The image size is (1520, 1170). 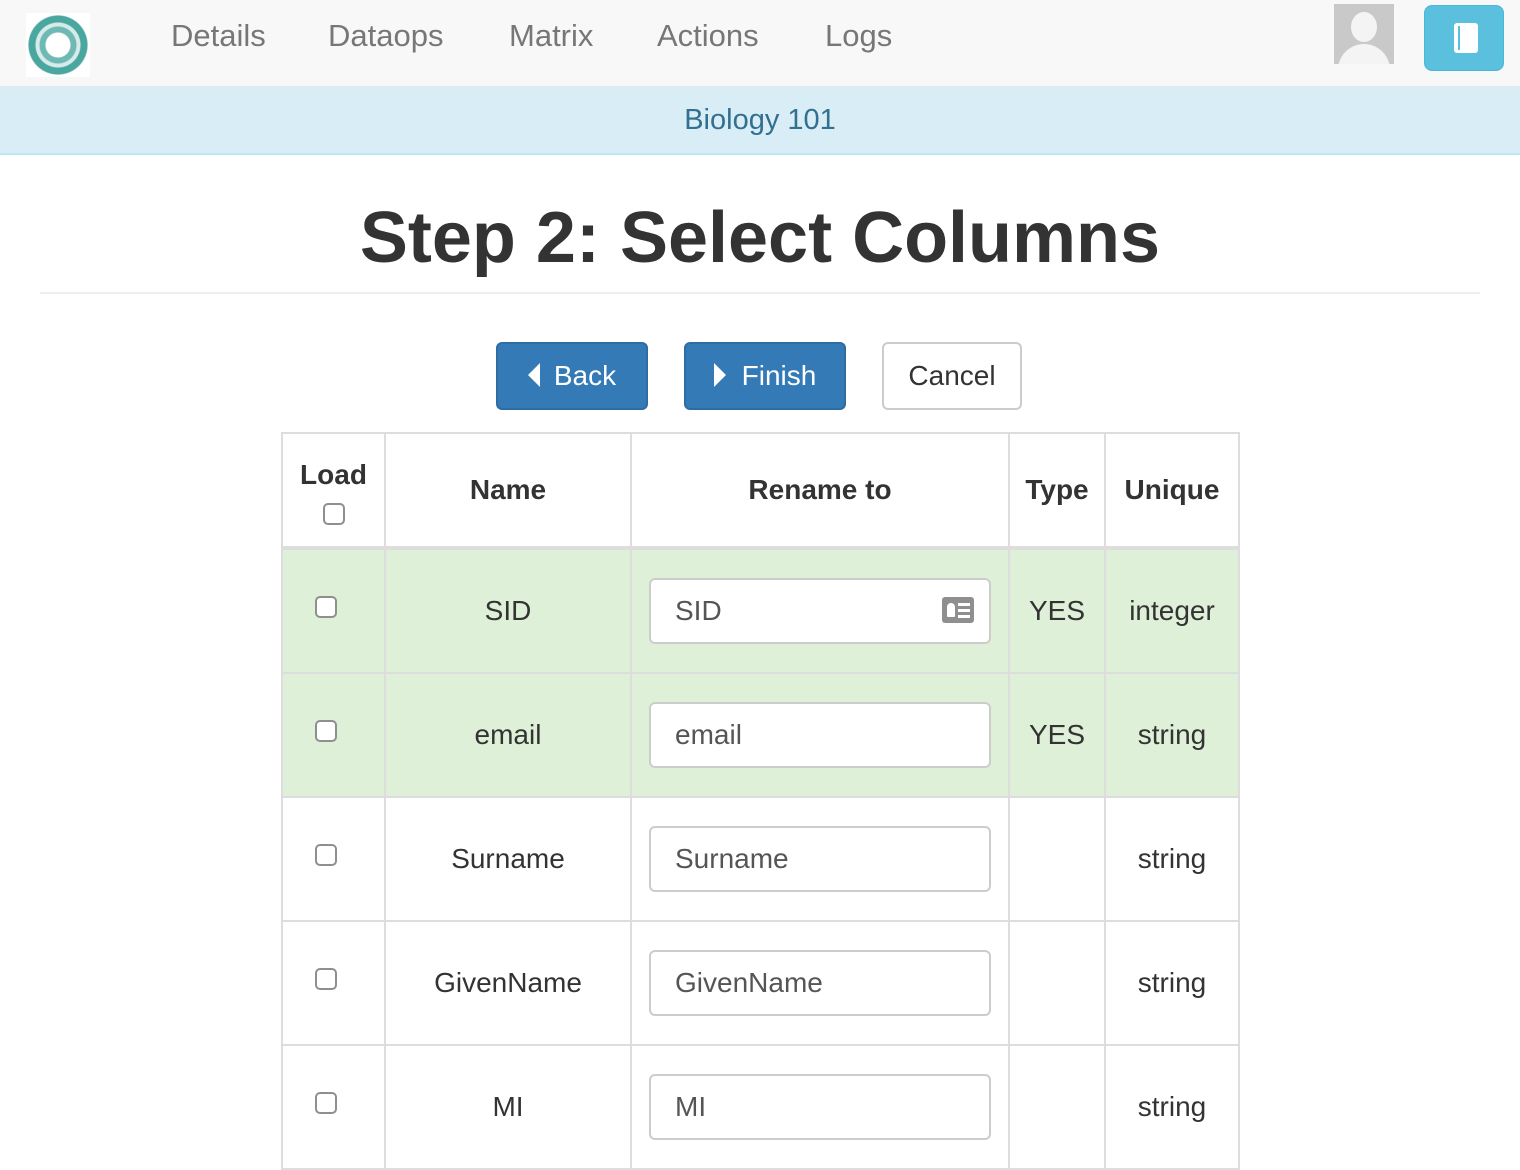 What do you see at coordinates (760, 121) in the screenshot?
I see `course-banner: Biology 101` at bounding box center [760, 121].